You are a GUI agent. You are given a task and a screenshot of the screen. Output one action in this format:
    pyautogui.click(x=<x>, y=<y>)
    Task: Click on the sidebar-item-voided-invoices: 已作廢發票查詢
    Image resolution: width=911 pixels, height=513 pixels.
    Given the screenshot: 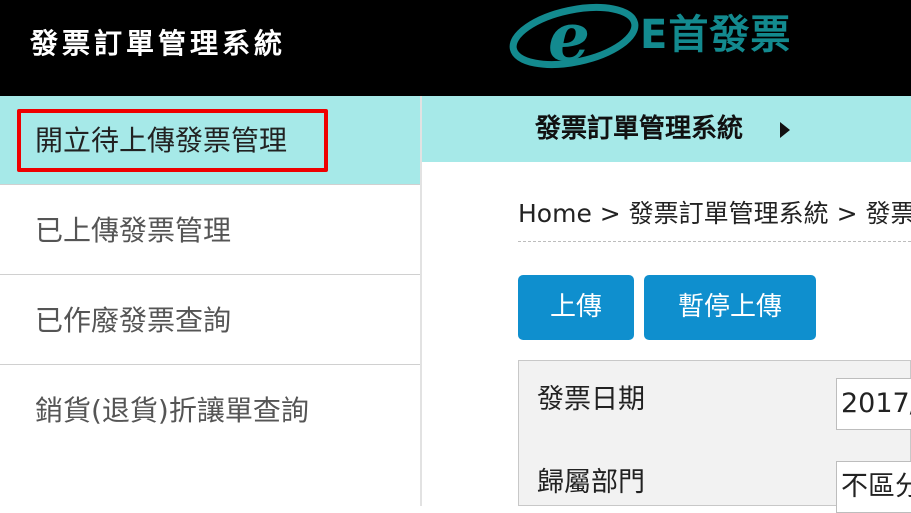 What is the action you would take?
    pyautogui.click(x=210, y=320)
    